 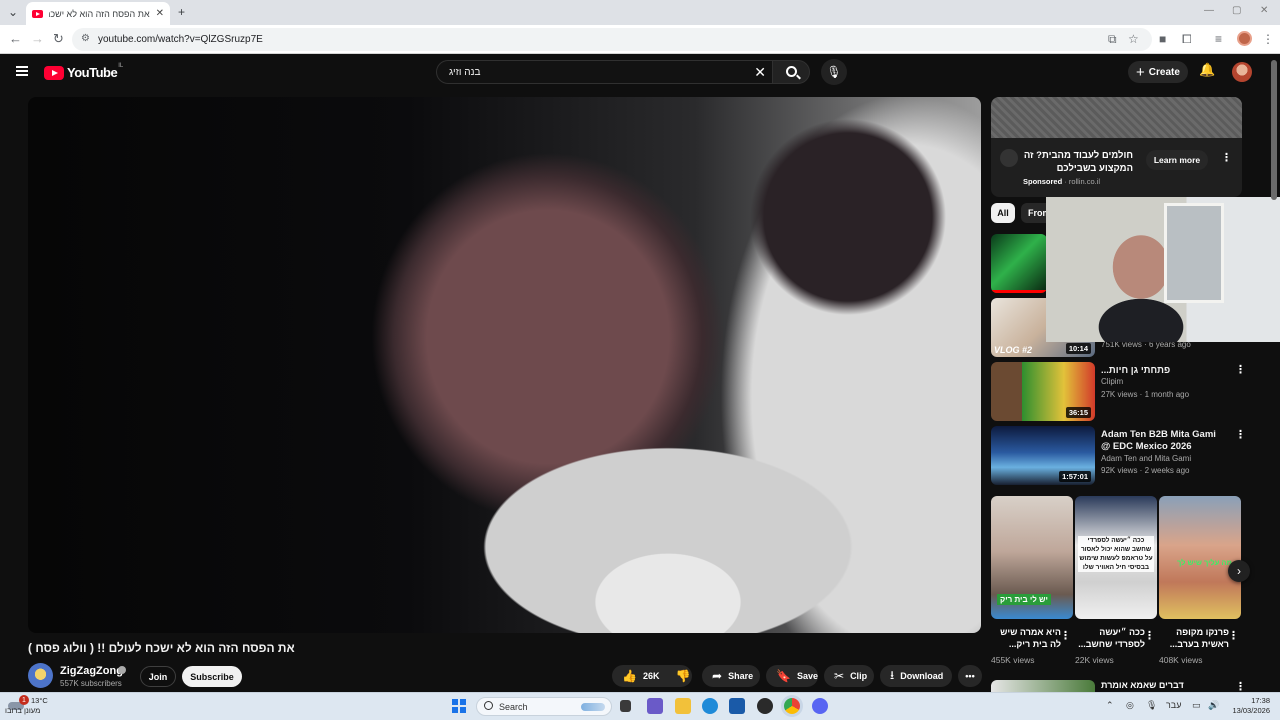 I want to click on download-button: ⭳ Download, so click(x=916, y=676).